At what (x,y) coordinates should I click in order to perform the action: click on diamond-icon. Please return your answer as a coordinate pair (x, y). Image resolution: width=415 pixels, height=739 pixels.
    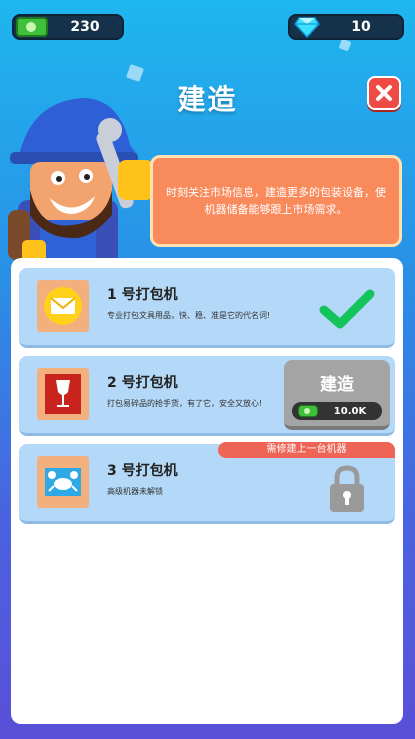
    Looking at the image, I should click on (307, 27).